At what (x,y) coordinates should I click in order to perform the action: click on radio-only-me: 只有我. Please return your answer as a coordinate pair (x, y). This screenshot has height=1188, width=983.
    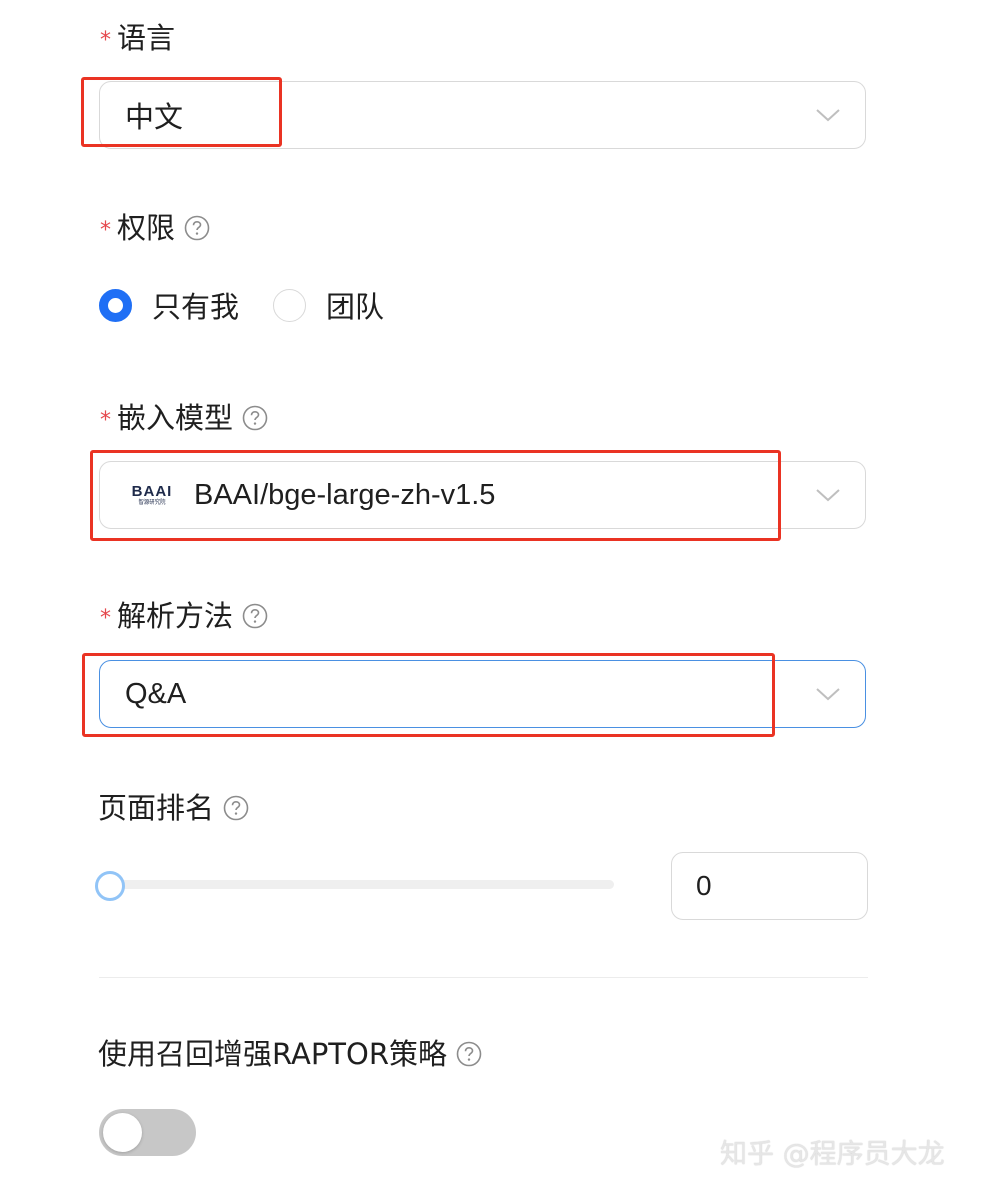
    Looking at the image, I should click on (169, 305).